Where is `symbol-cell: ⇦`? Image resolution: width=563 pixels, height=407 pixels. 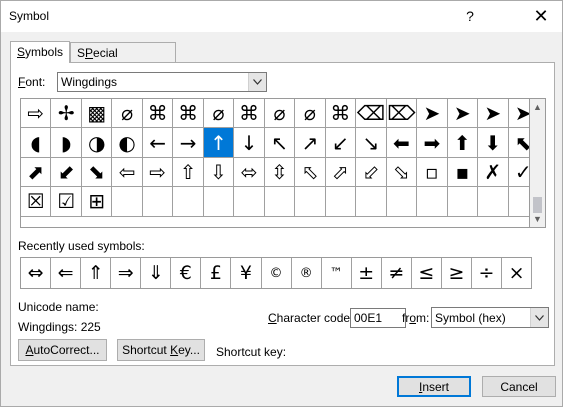 symbol-cell: ⇦ is located at coordinates (127, 172).